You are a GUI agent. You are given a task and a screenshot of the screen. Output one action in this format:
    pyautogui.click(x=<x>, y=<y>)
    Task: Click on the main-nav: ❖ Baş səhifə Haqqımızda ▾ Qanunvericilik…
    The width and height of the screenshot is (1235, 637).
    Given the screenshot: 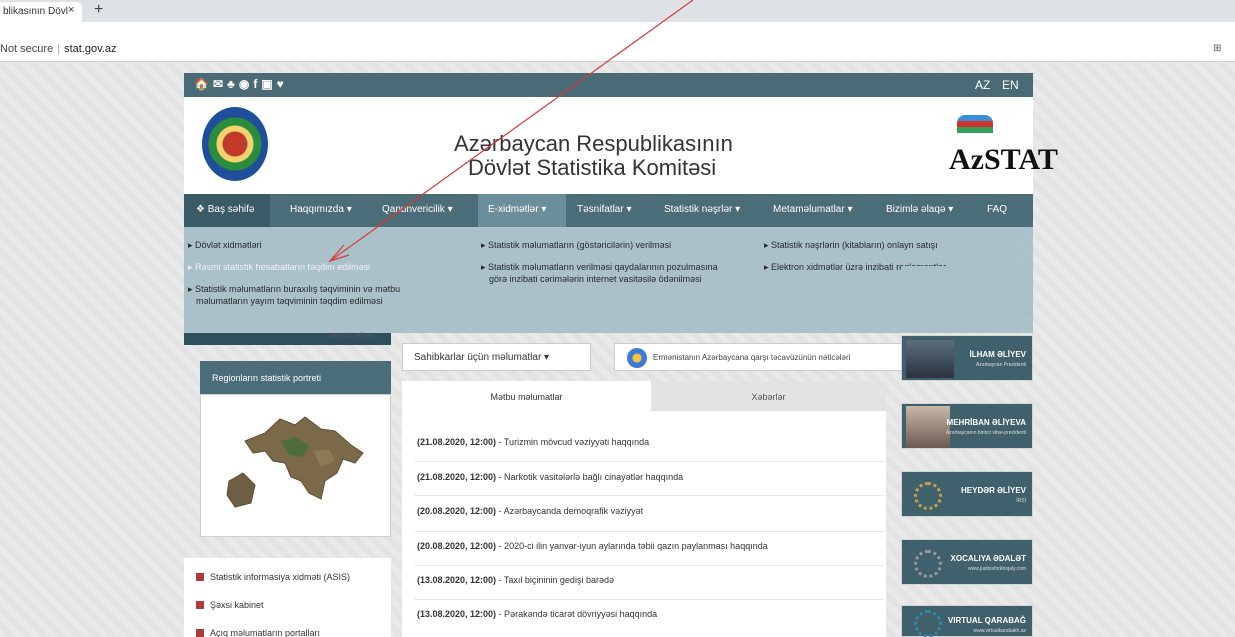 What is the action you would take?
    pyautogui.click(x=608, y=210)
    